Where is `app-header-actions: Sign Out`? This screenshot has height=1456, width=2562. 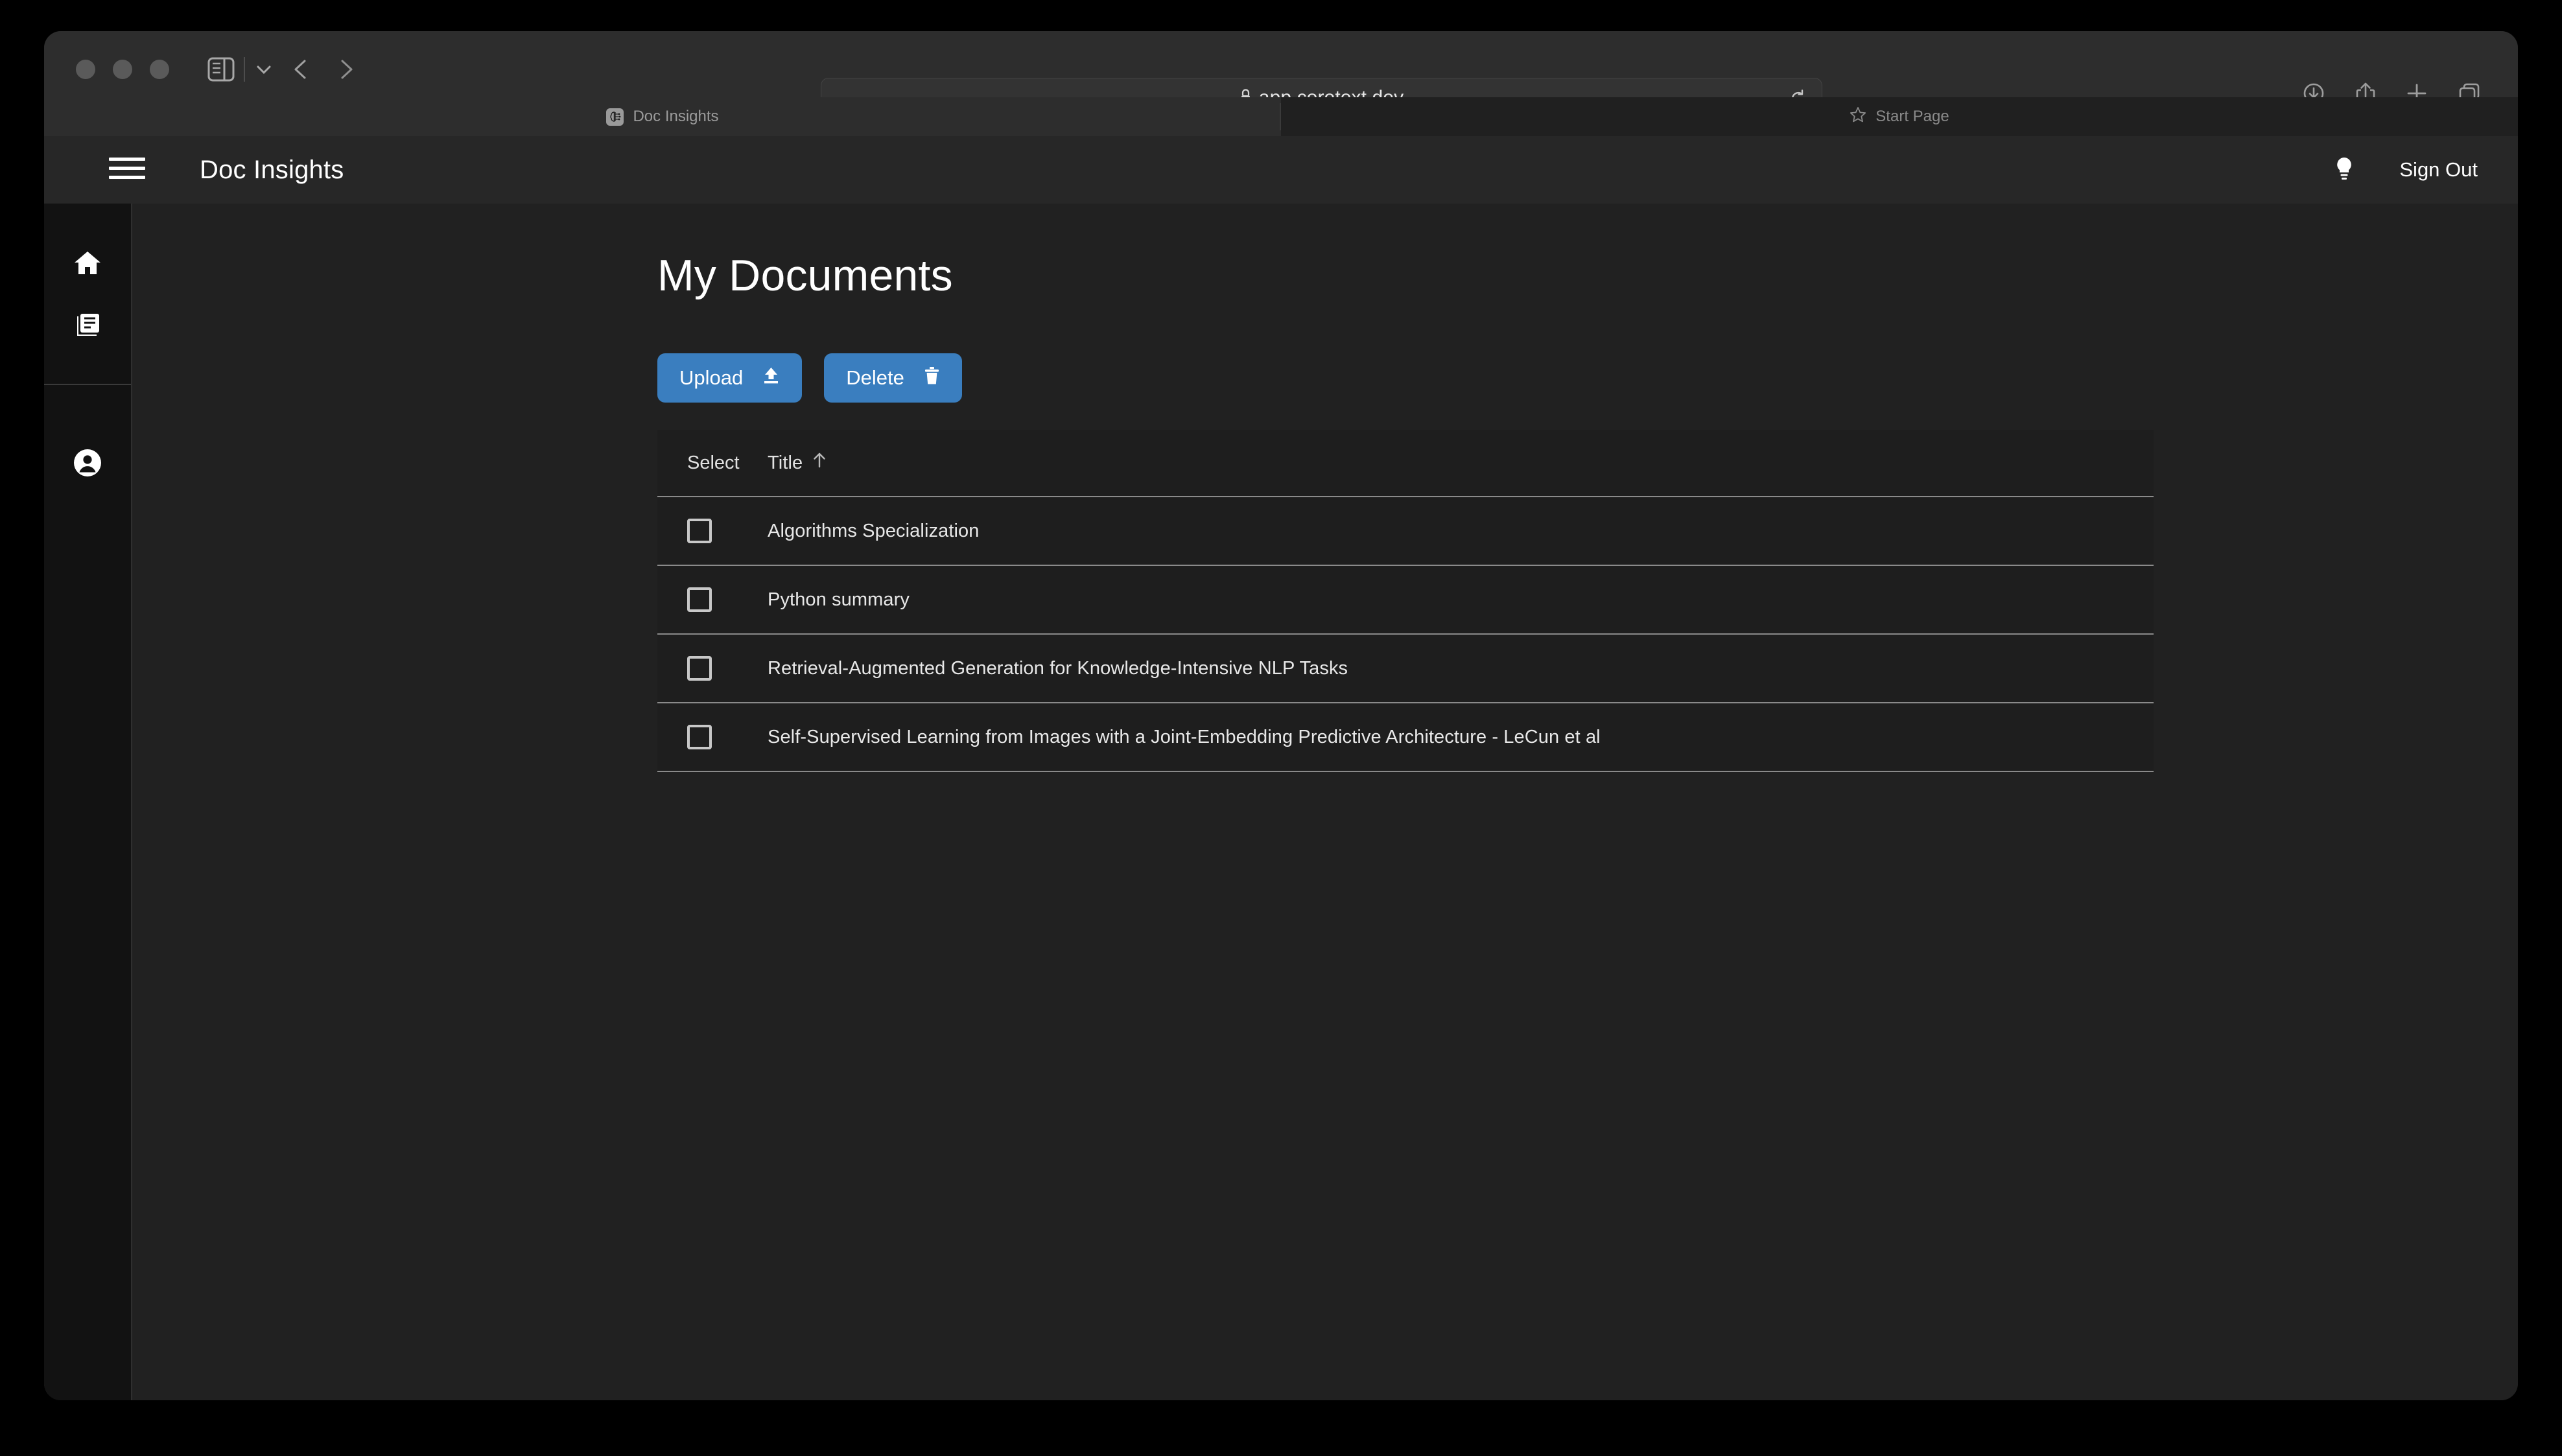
app-header-actions: Sign Out is located at coordinates (2405, 171).